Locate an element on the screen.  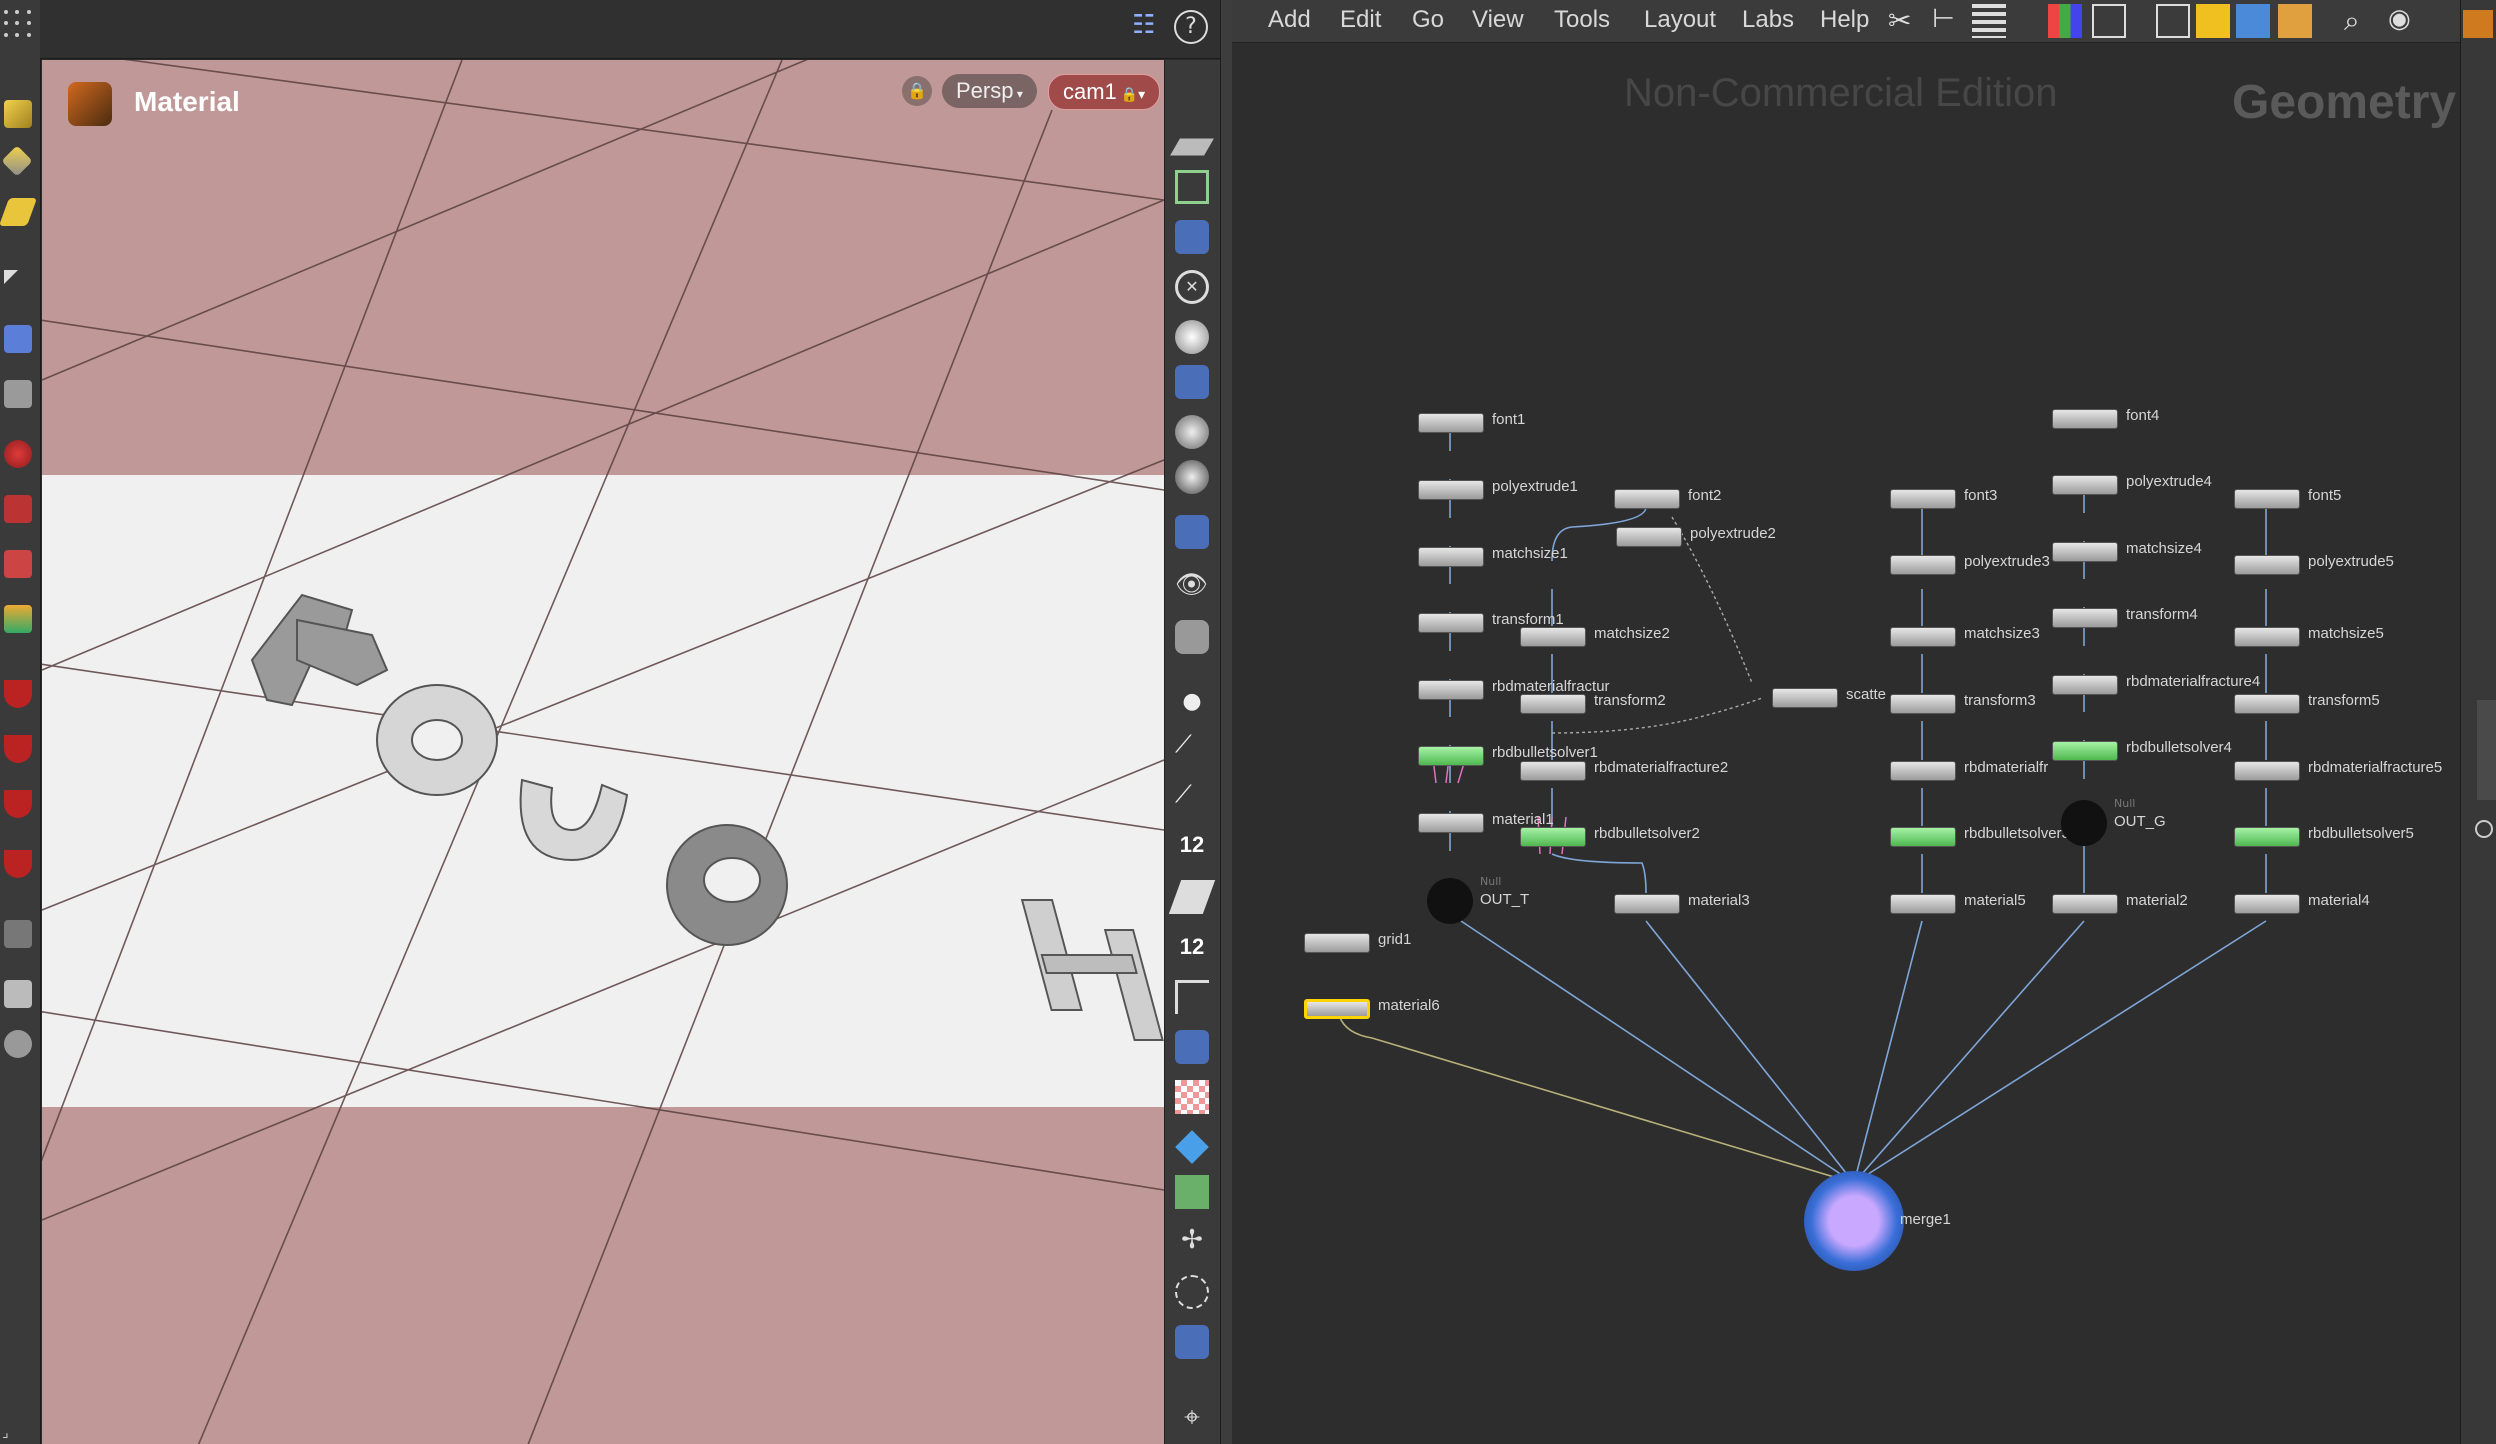
node-label: transform2 is located at coordinates (1630, 700).